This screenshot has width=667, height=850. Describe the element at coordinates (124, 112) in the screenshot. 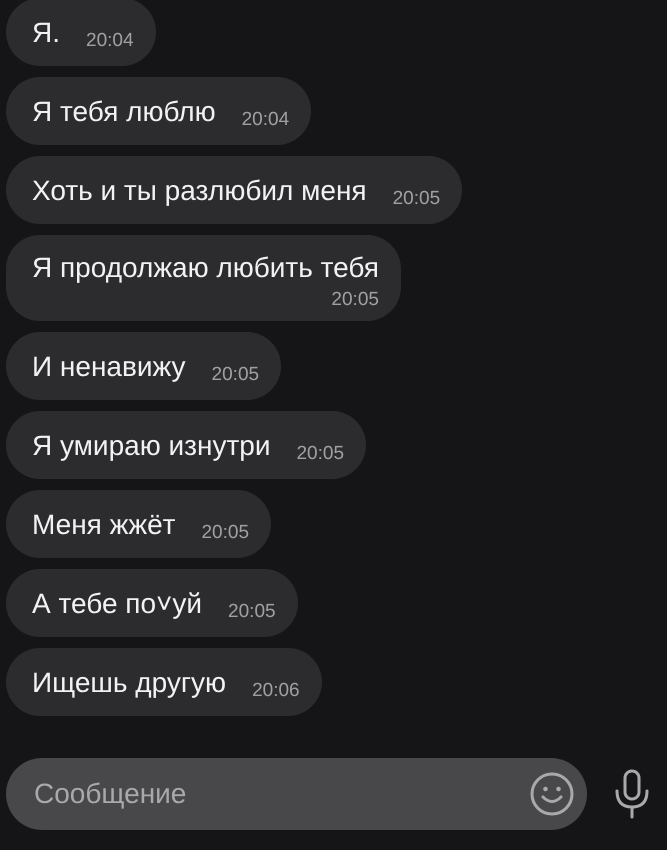

I see `message-text: Я тебя люблю` at that location.